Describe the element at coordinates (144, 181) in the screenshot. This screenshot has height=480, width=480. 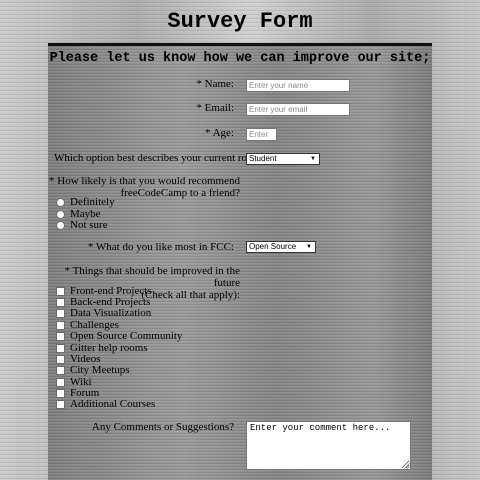
I see `recommend-label-line1: * How likely is that you would recommend` at that location.